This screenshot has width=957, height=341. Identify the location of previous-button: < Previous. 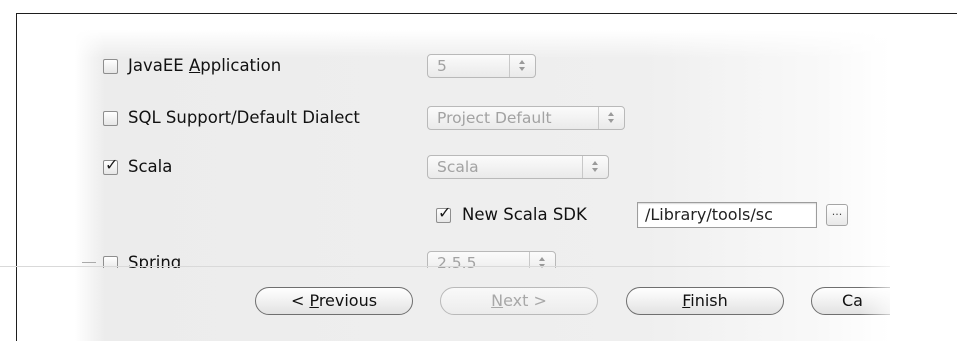
(334, 301).